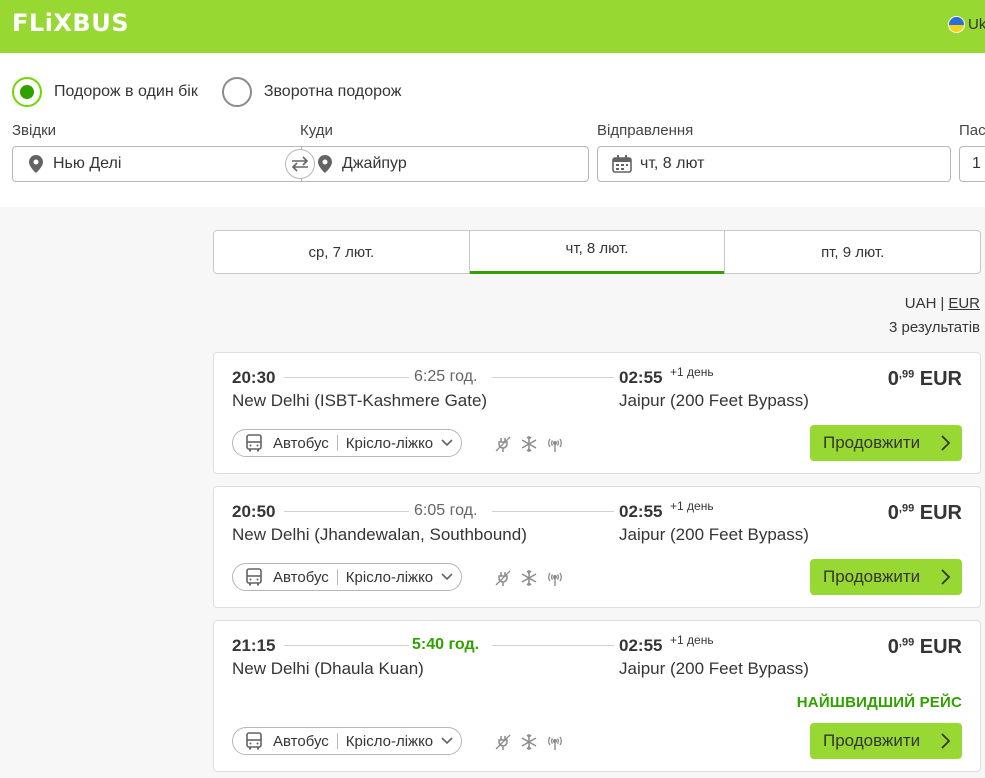 The height and width of the screenshot is (778, 985). I want to click on language-selector: Uk, so click(966, 24).